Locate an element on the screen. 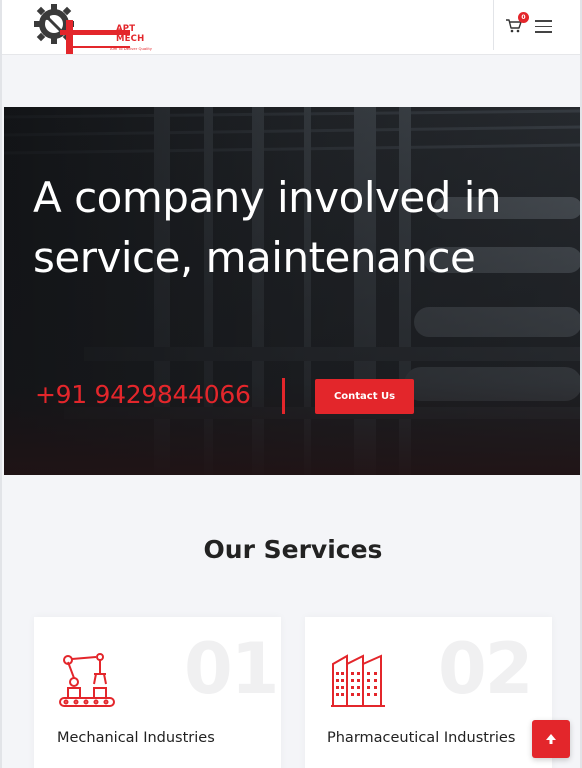  site-header: APT MECH Aim To Deliver Quality 0 is located at coordinates (291, 27).